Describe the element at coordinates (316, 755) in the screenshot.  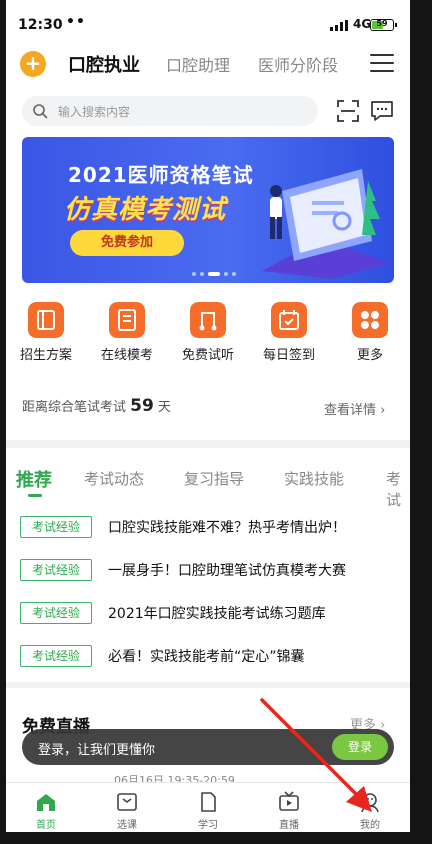
I see `red-arrow-annotation` at that location.